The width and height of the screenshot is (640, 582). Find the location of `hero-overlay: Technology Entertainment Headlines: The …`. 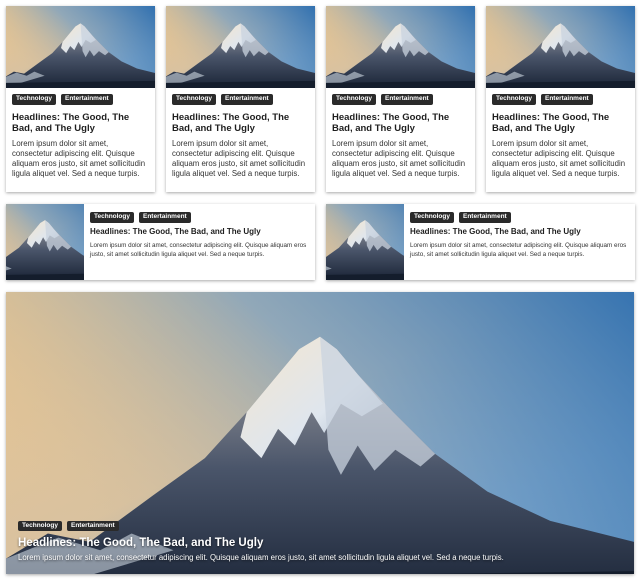

hero-overlay: Technology Entertainment Headlines: The … is located at coordinates (320, 547).